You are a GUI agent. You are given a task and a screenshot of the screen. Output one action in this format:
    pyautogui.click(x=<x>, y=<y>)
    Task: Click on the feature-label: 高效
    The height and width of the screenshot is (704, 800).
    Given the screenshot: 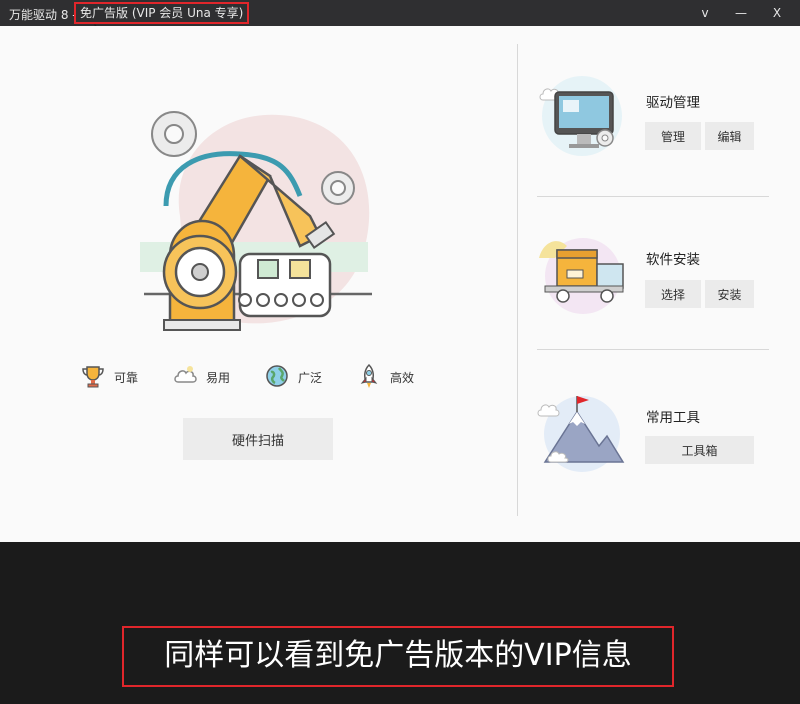 What is the action you would take?
    pyautogui.click(x=402, y=378)
    